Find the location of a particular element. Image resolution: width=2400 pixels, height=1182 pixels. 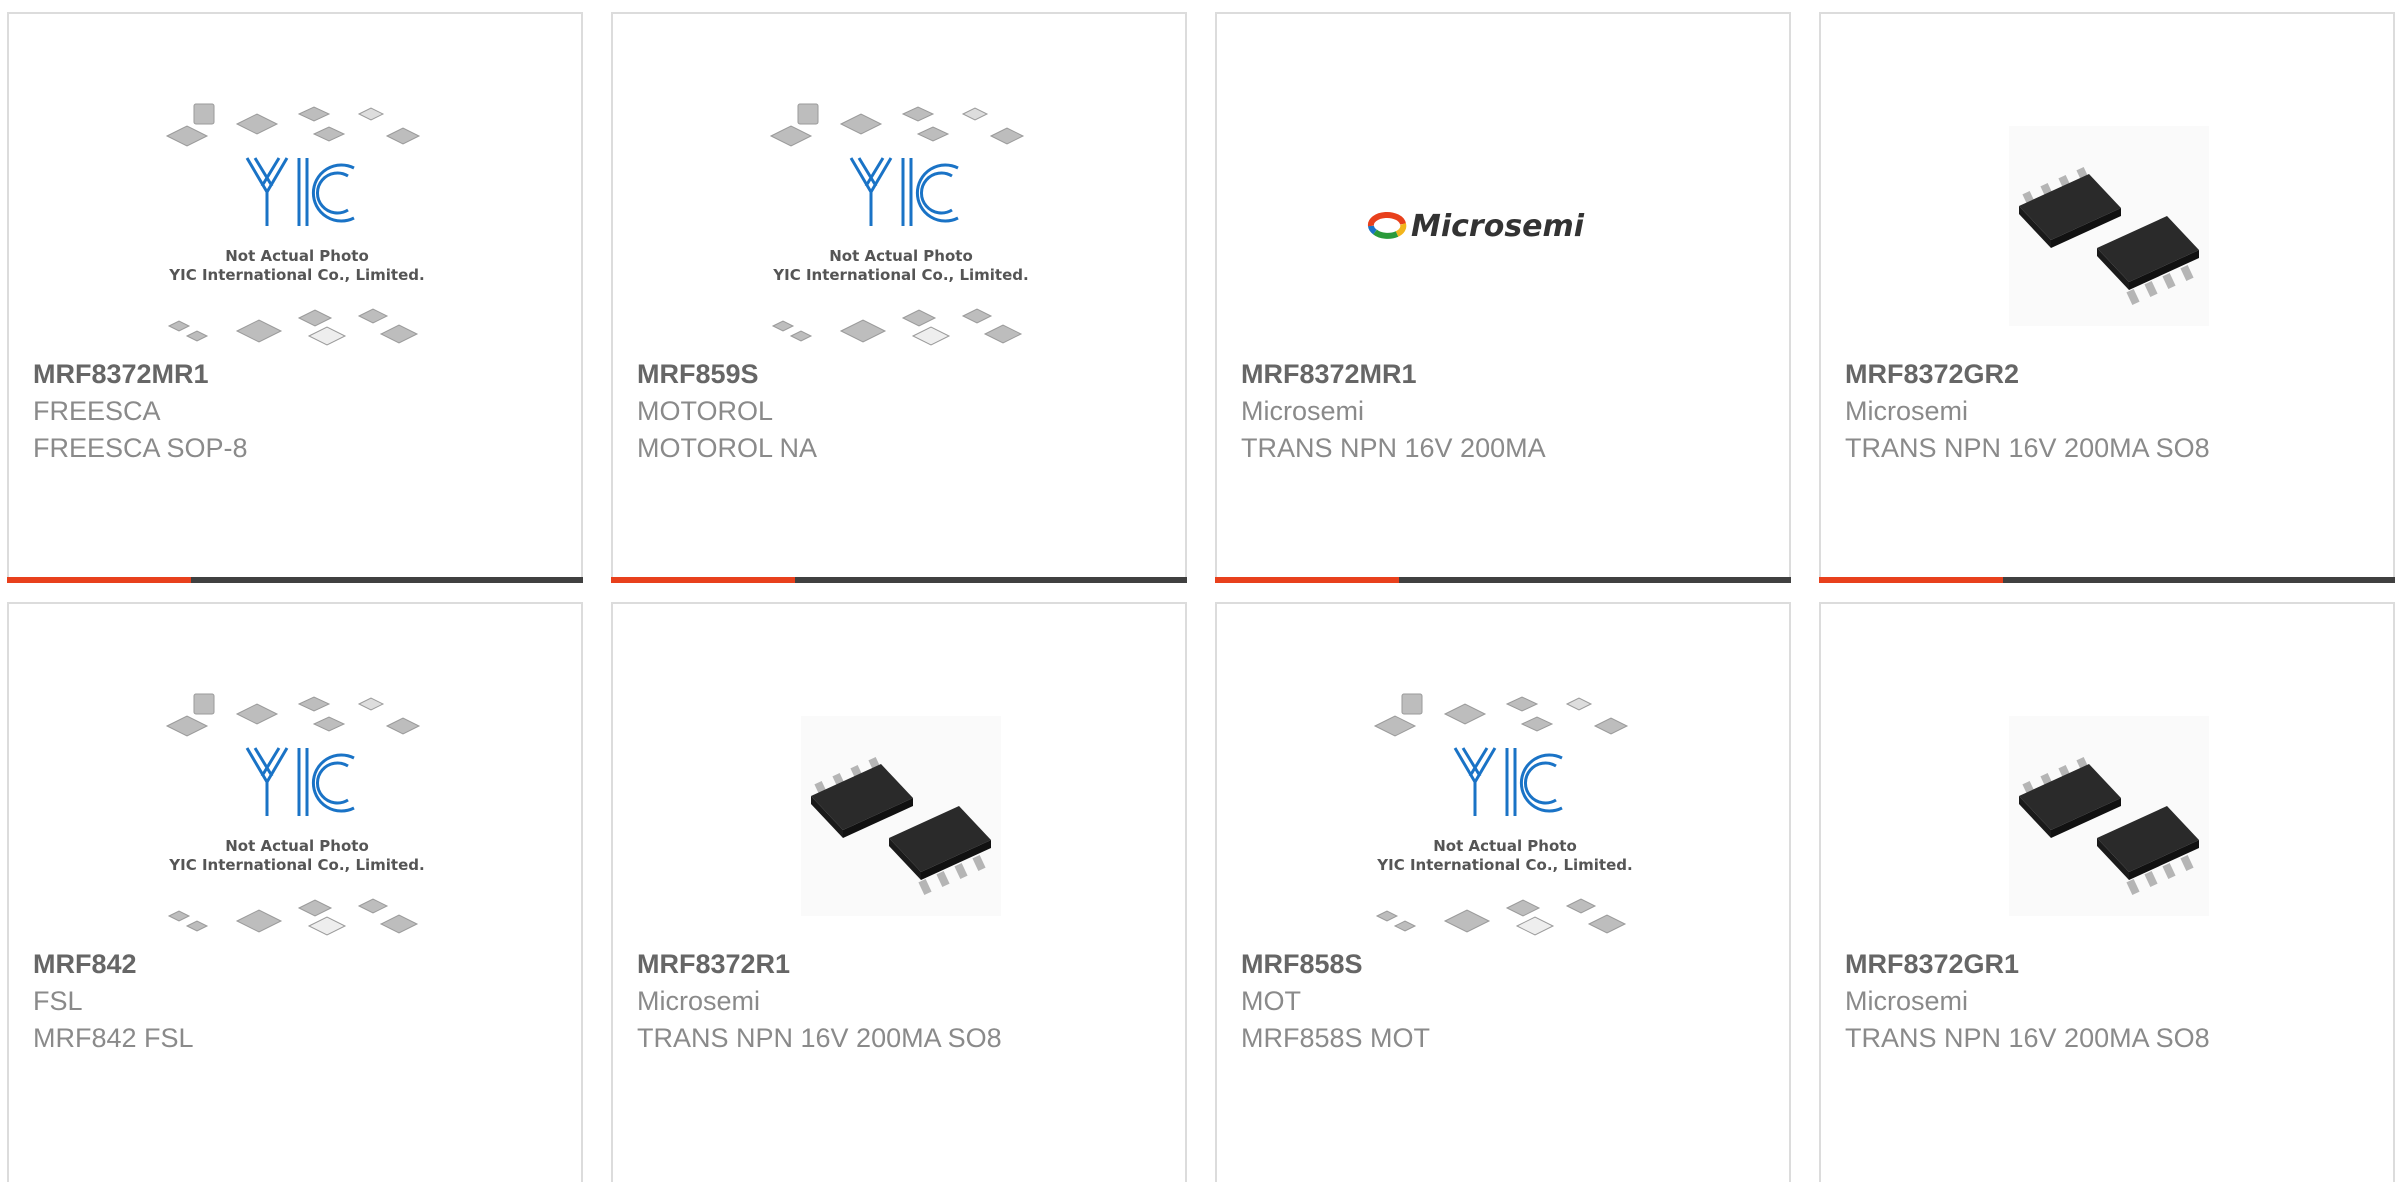

part-number: MRF8372GR1 is located at coordinates (2111, 964).